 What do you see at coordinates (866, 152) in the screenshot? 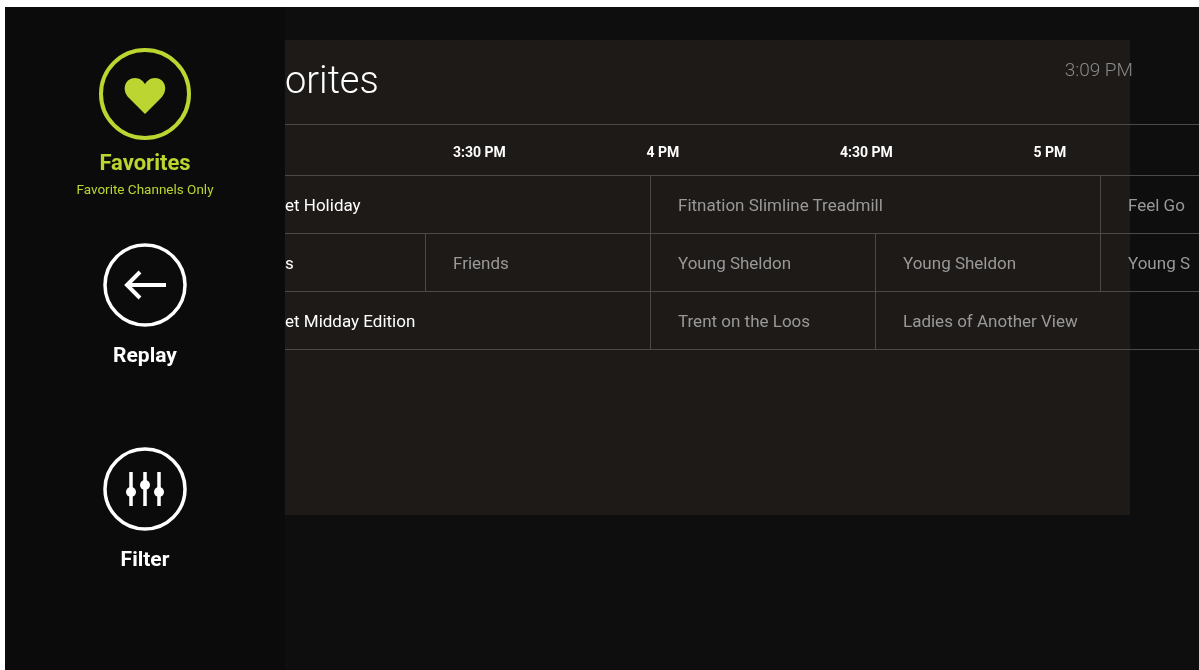
I see `time-label: 4:30 PM` at bounding box center [866, 152].